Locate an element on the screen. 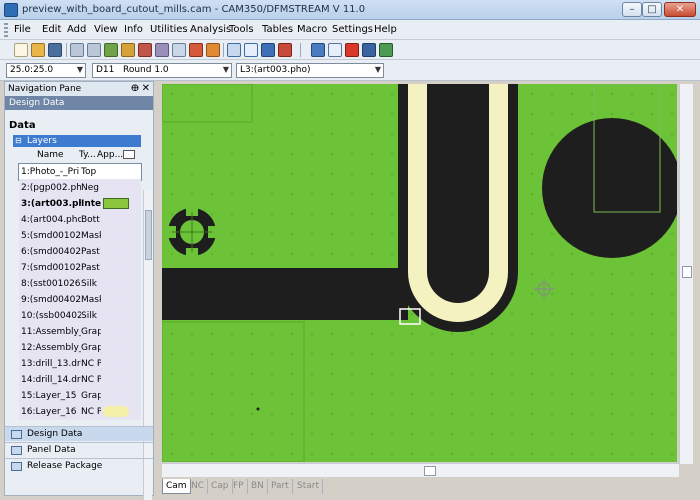 The width and height of the screenshot is (700, 500). vertical-scrollbar is located at coordinates (686, 274).